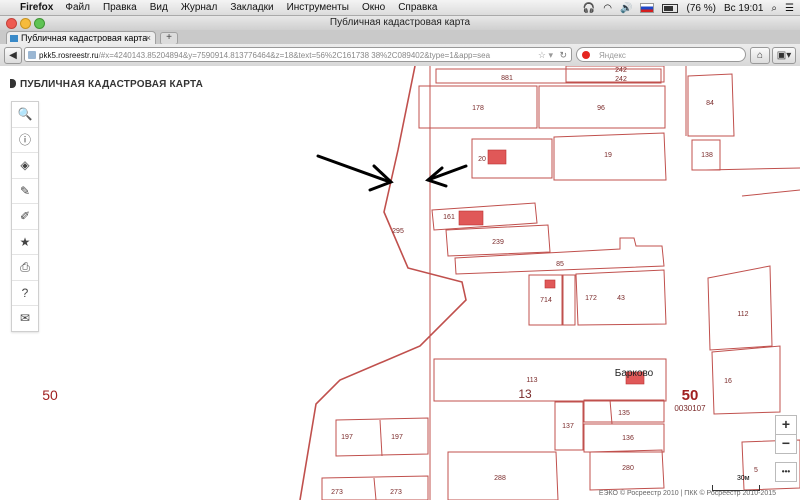 This screenshot has width=800, height=500. I want to click on info-tool-button: ⓘ, so click(25, 140).